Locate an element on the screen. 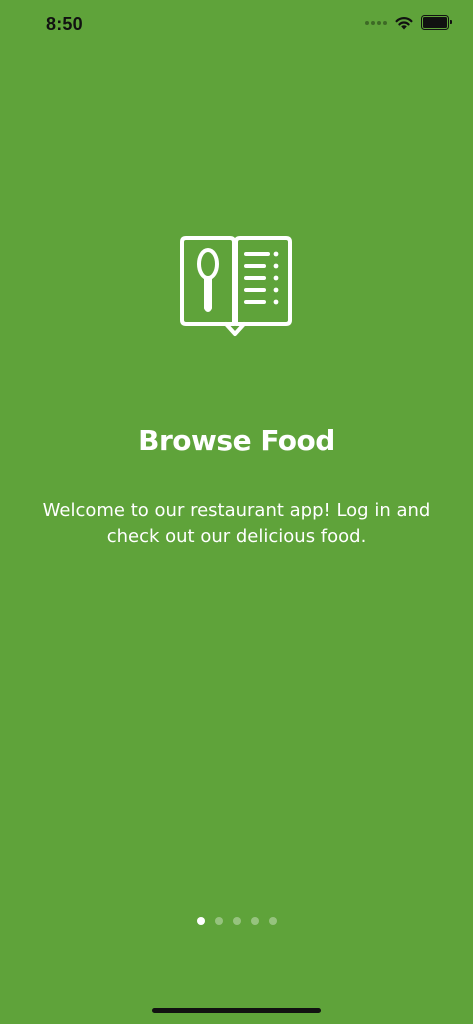 The width and height of the screenshot is (473, 1024). signal-icon is located at coordinates (376, 22).